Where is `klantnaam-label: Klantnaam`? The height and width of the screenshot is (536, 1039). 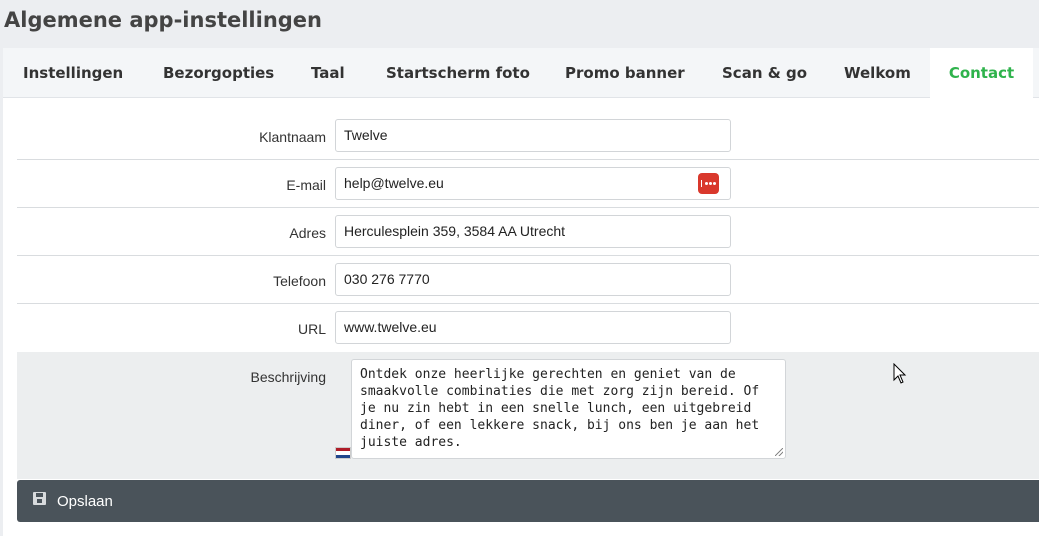 klantnaam-label: Klantnaam is located at coordinates (292, 137).